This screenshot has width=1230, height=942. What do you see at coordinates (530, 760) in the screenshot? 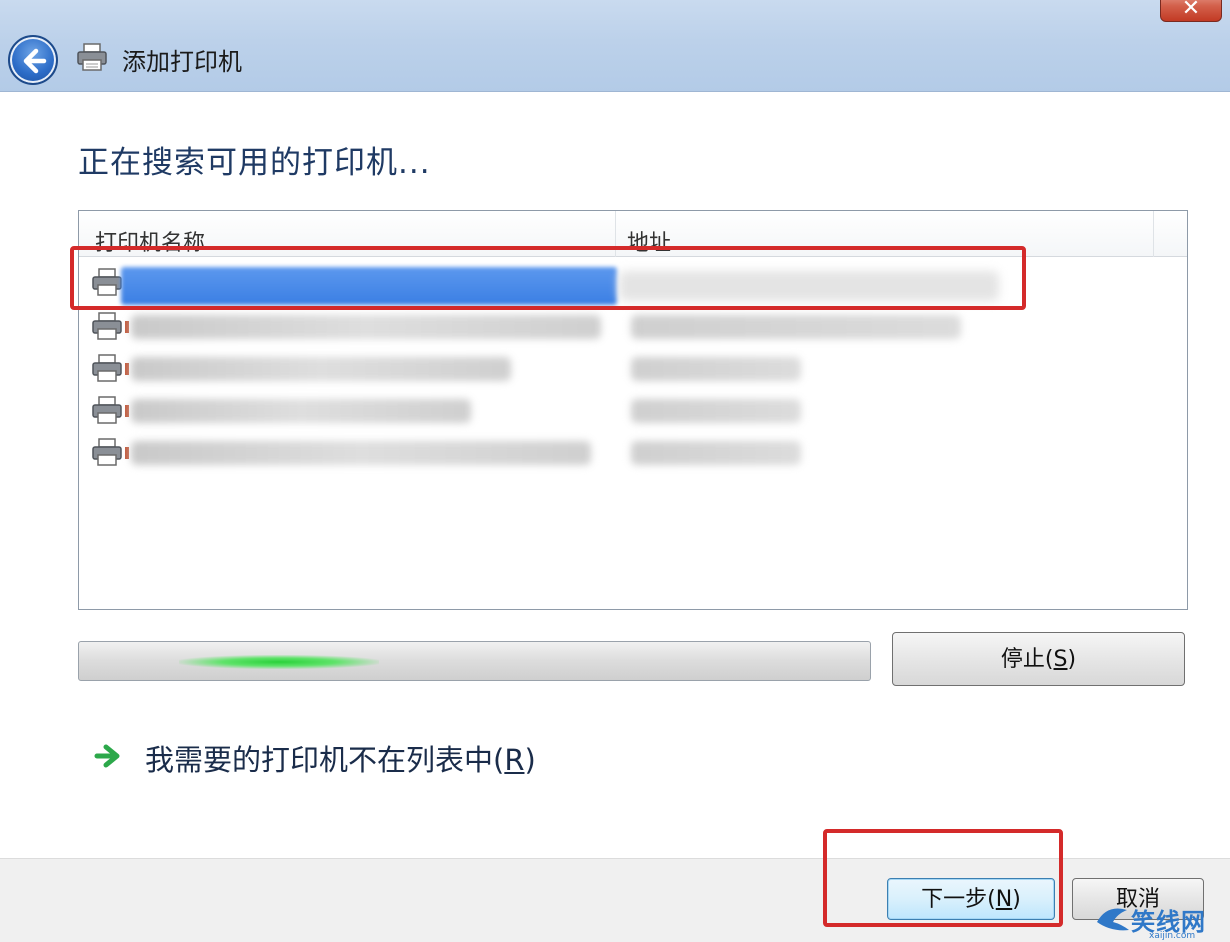
I see `link-label-end: )` at bounding box center [530, 760].